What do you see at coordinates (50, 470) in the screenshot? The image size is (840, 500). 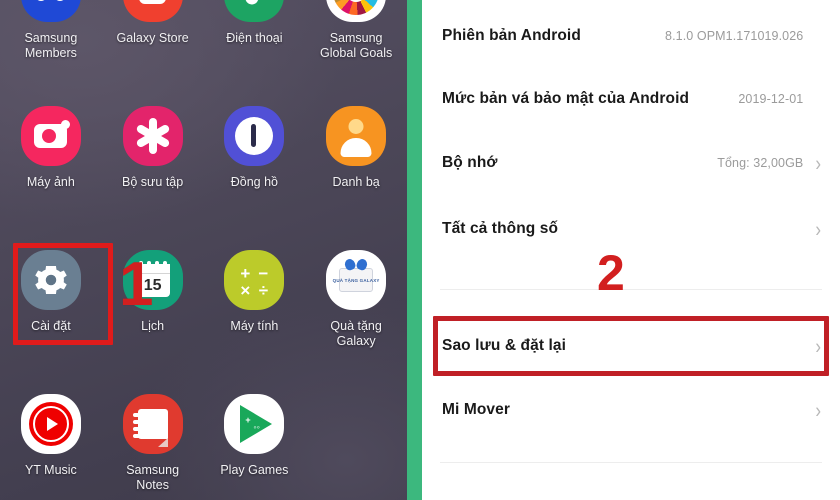 I see `app-label: YT Music` at bounding box center [50, 470].